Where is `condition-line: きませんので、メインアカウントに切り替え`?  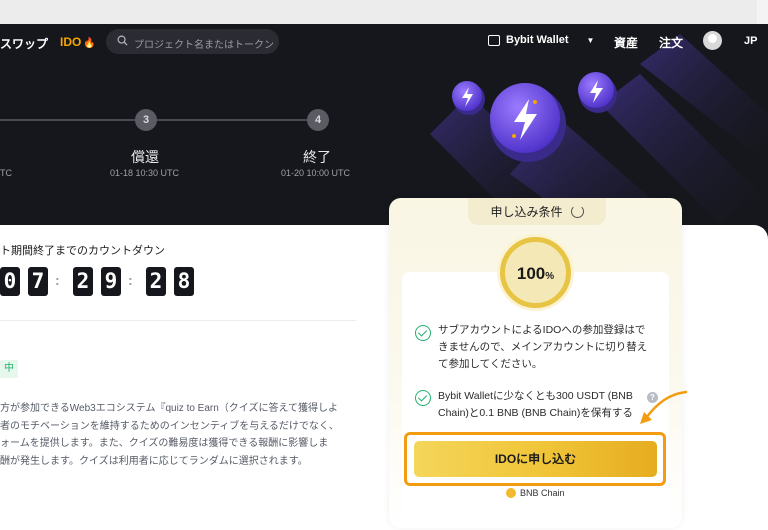
condition-line: きませんので、メインアカウントに切り替え is located at coordinates (543, 347).